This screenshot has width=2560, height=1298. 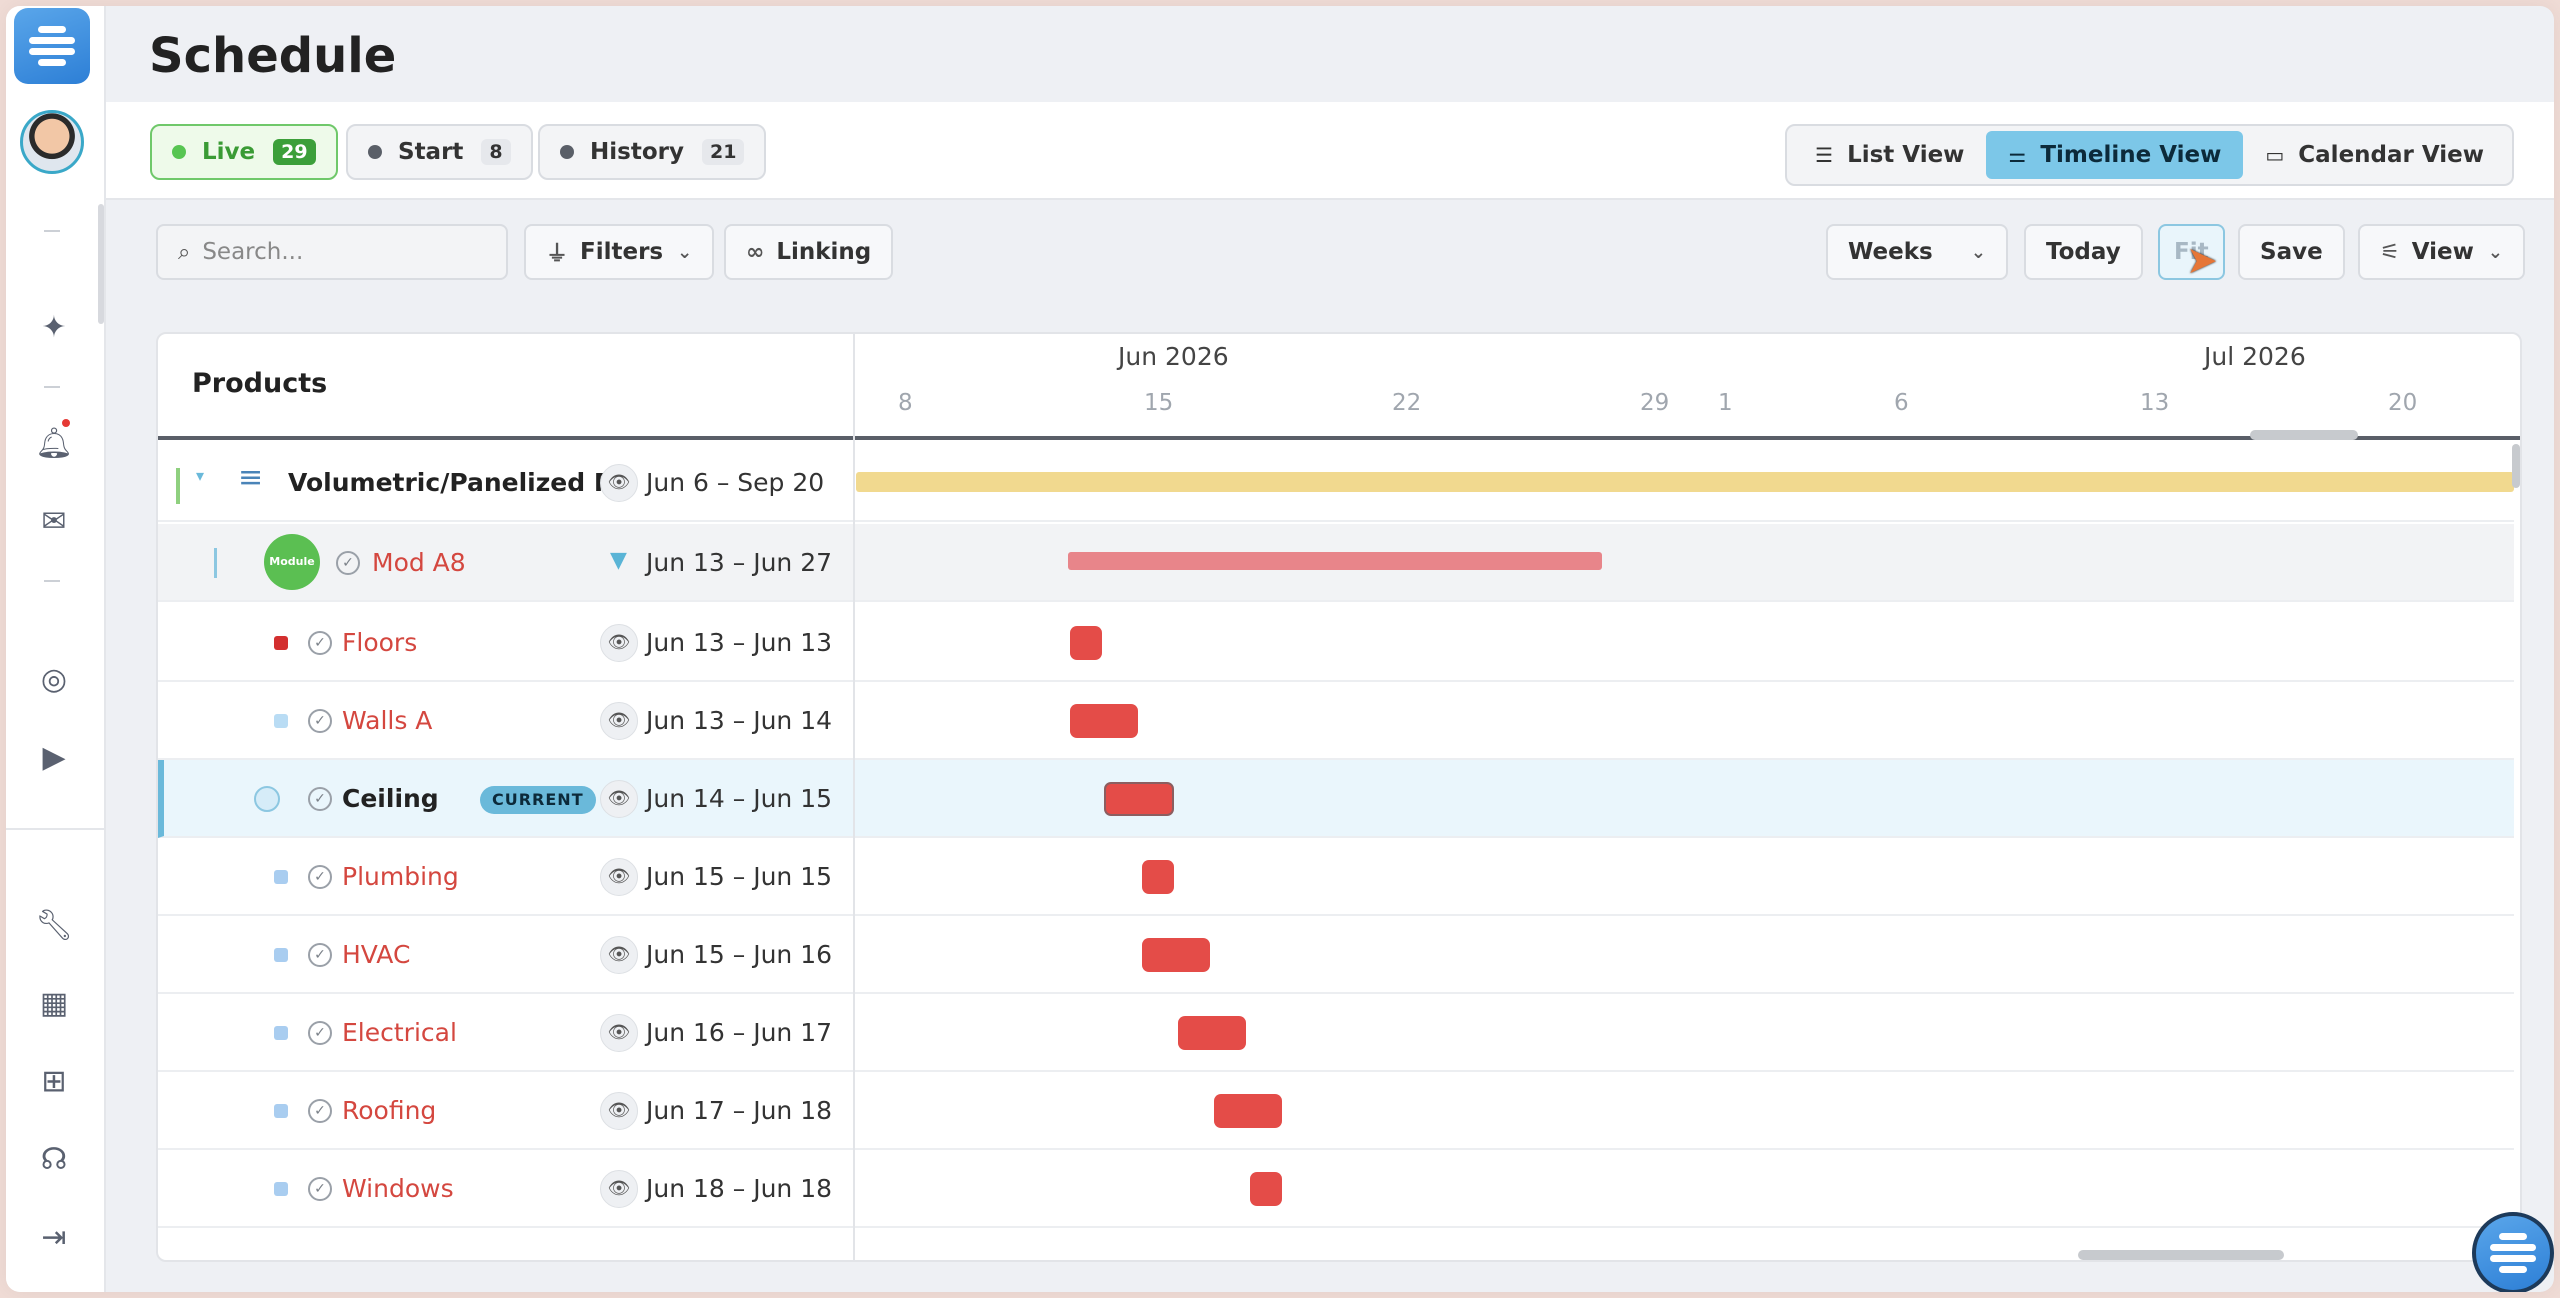 What do you see at coordinates (229, 152) in the screenshot?
I see `live-pill-label: Live` at bounding box center [229, 152].